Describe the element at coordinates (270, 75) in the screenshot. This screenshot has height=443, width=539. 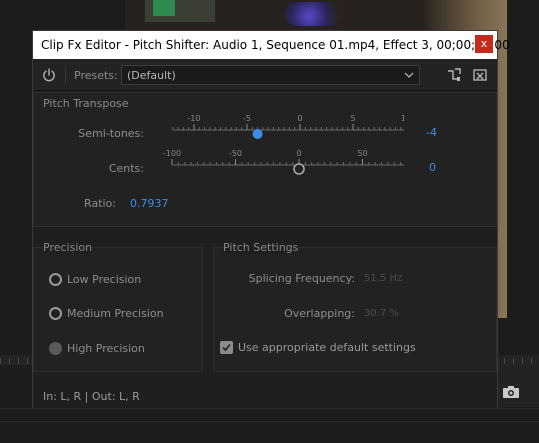
I see `presets-dropdown: (Default)` at that location.